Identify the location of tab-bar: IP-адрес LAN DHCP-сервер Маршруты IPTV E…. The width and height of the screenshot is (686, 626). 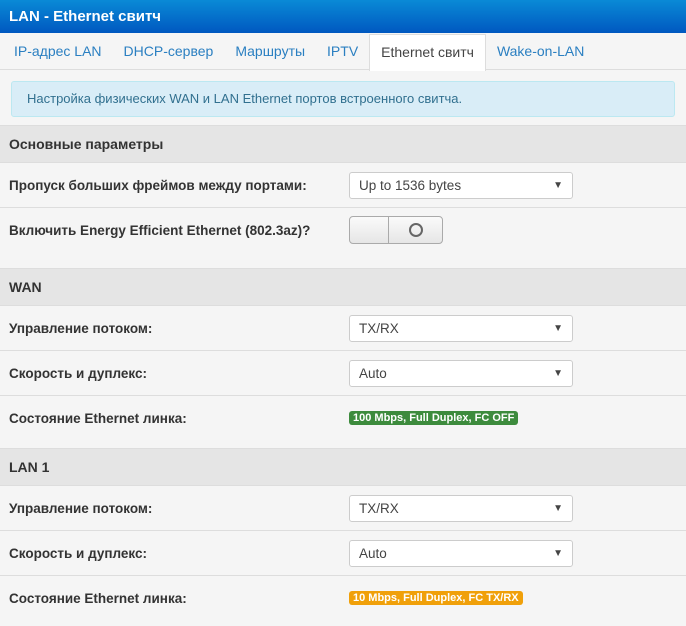
(343, 52).